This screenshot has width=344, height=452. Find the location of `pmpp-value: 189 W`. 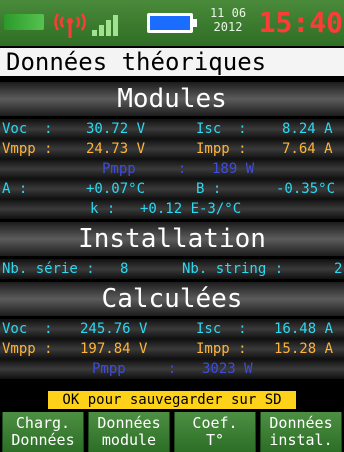

pmpp-value: 189 W is located at coordinates (233, 169).